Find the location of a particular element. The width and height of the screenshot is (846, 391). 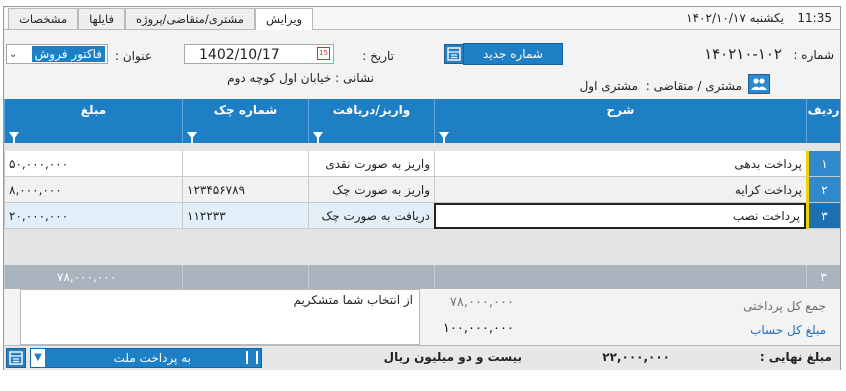

title-value: فاکتور فروش is located at coordinates (68, 54).